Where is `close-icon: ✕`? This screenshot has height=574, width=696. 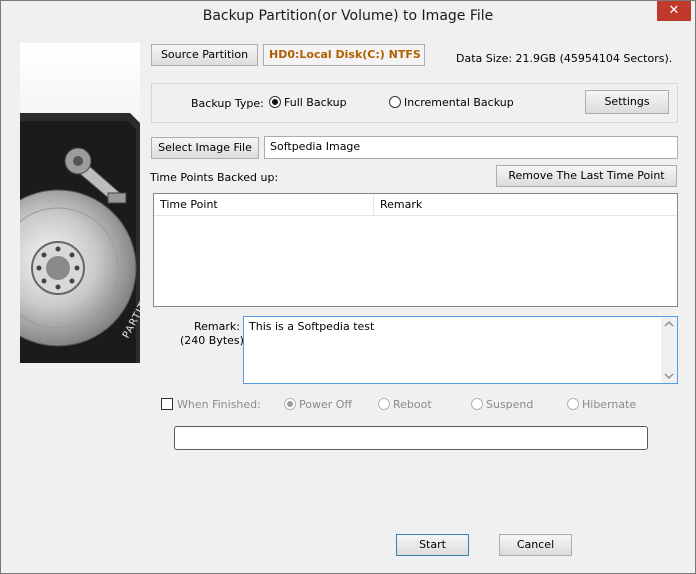
close-icon: ✕ is located at coordinates (674, 10).